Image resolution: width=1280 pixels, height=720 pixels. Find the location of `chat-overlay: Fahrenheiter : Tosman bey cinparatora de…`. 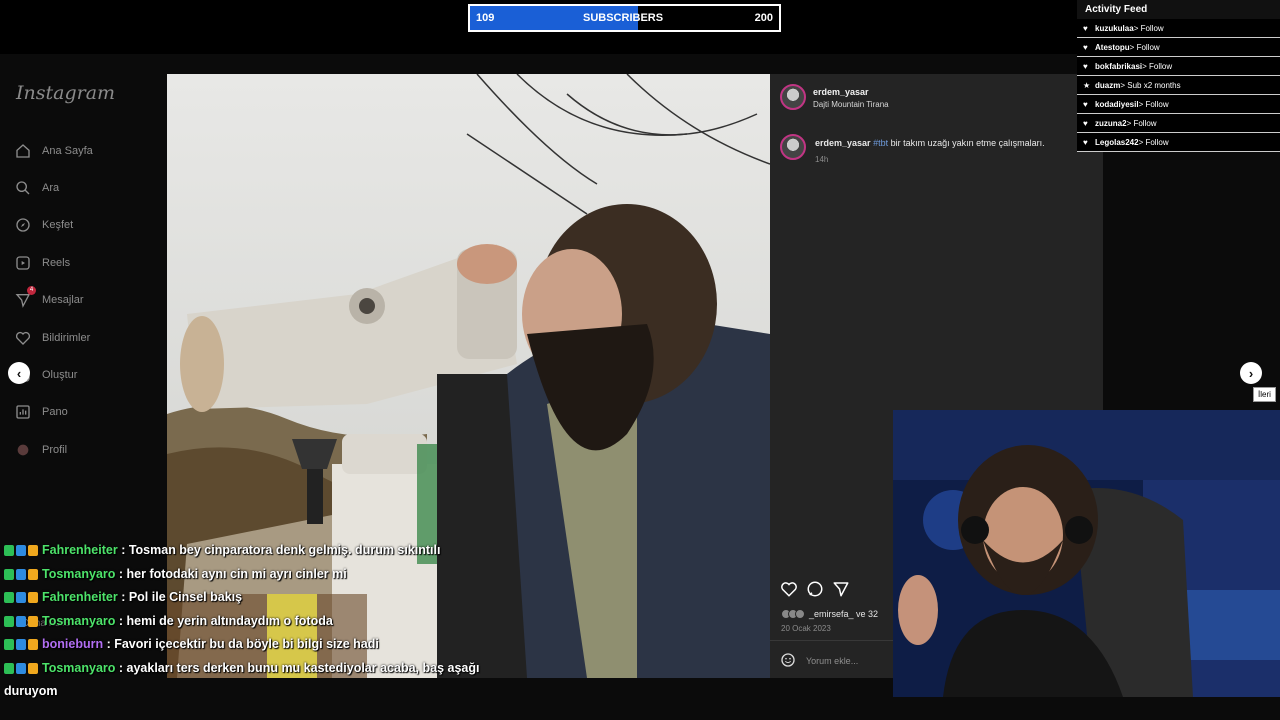

chat-overlay: Fahrenheiter : Tosman bey cinparatora de… is located at coordinates (264, 621).